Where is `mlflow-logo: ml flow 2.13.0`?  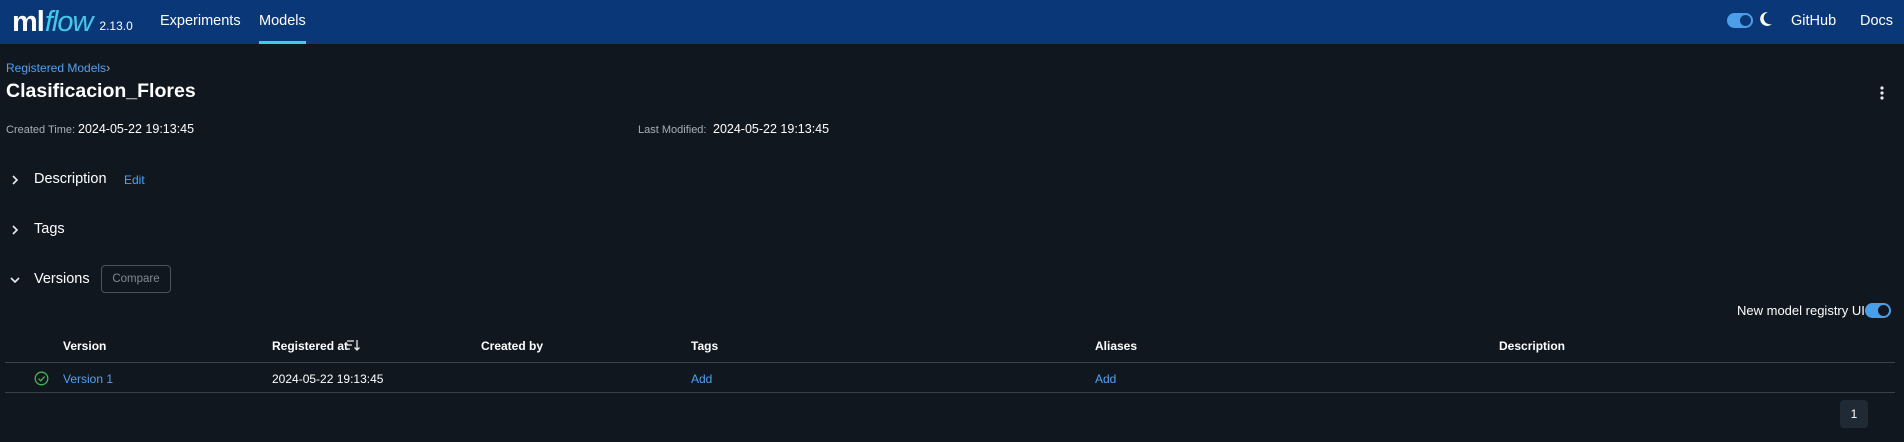
mlflow-logo: ml flow 2.13.0 is located at coordinates (72, 22).